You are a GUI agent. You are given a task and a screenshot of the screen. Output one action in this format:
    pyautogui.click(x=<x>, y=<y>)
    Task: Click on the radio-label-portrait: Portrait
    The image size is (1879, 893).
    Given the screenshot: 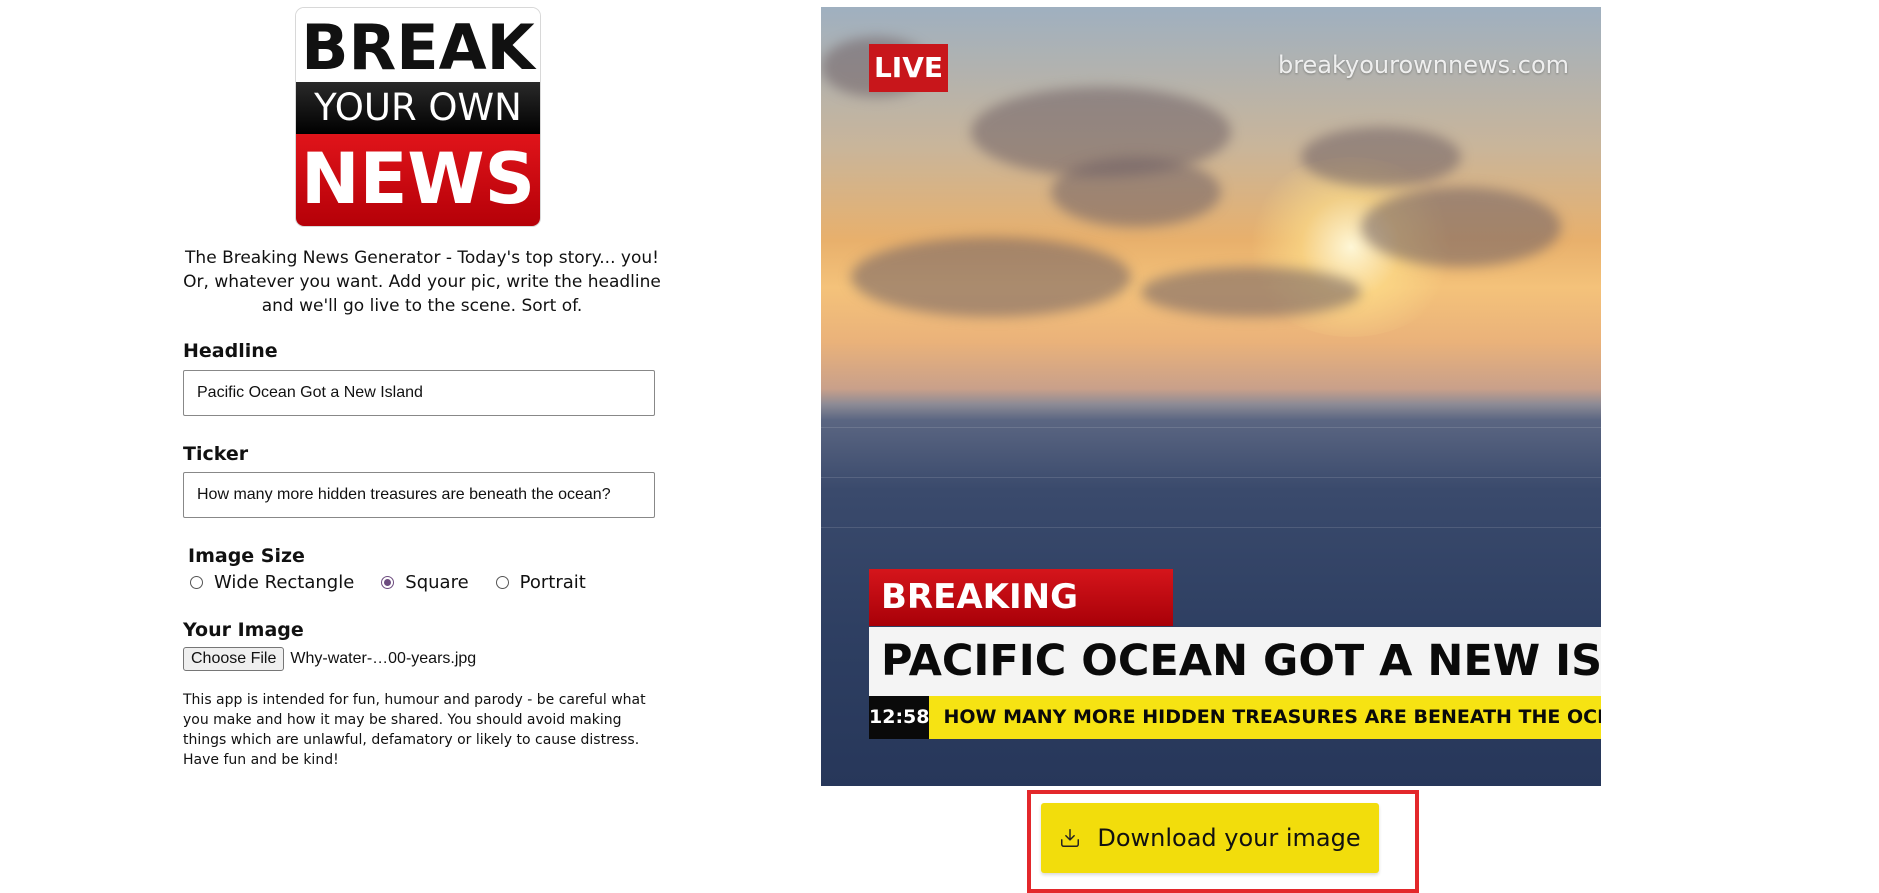 What is the action you would take?
    pyautogui.click(x=553, y=582)
    